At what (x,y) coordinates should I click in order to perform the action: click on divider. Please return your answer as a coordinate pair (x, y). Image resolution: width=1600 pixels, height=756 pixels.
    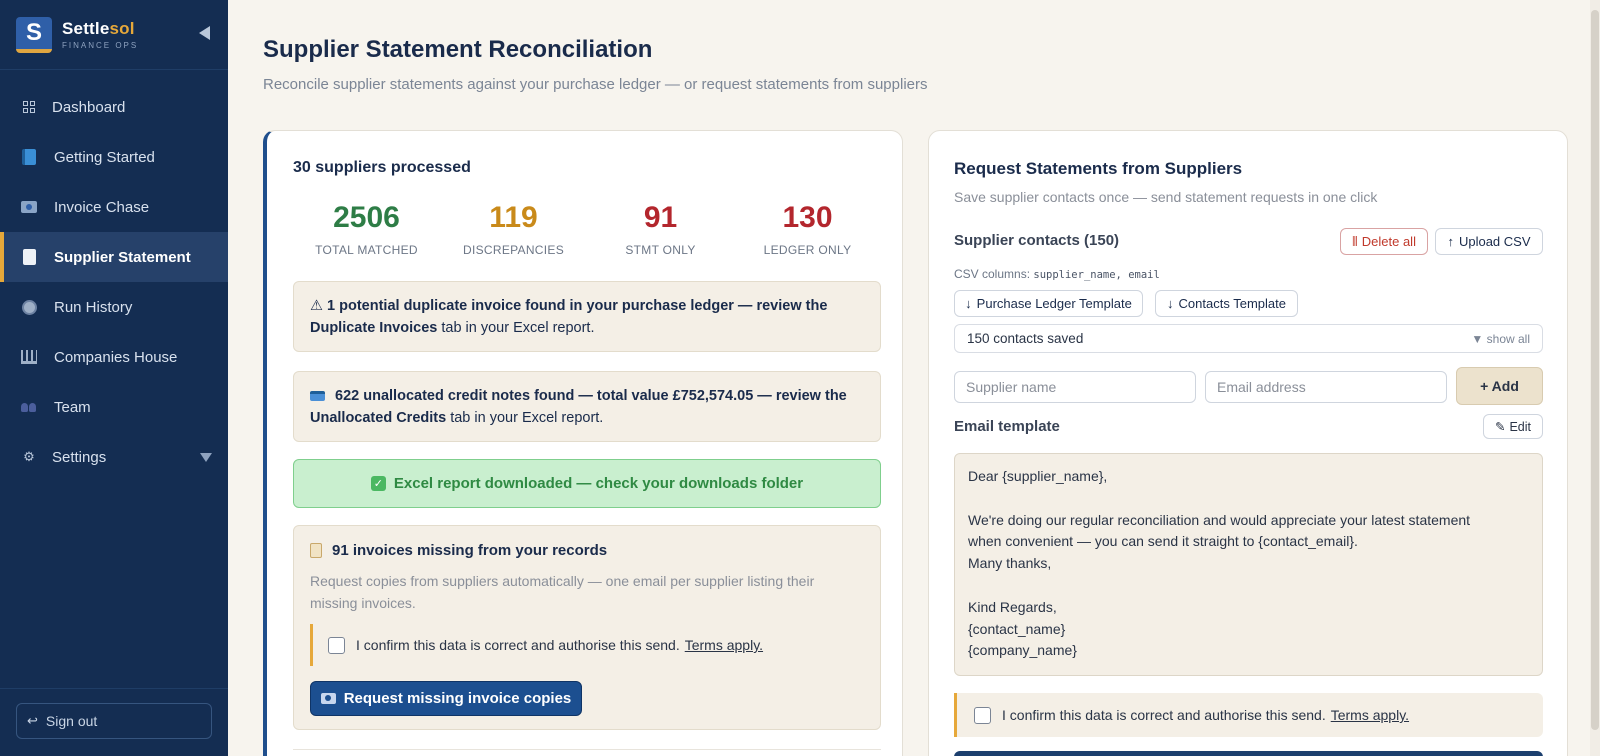
    Looking at the image, I should click on (587, 749).